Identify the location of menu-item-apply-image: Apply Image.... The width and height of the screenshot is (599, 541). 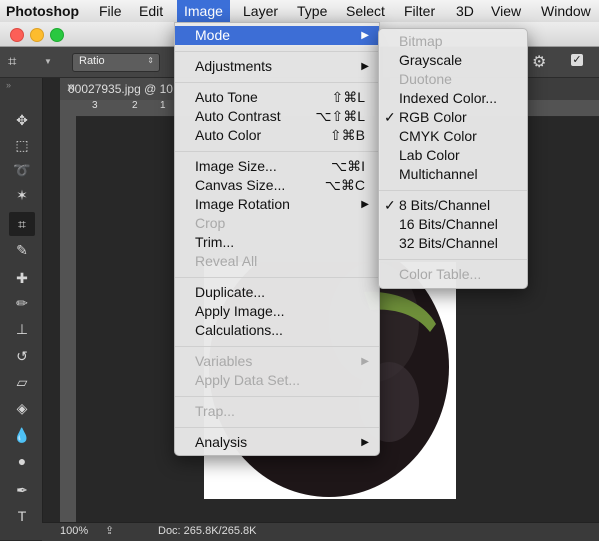
(277, 311).